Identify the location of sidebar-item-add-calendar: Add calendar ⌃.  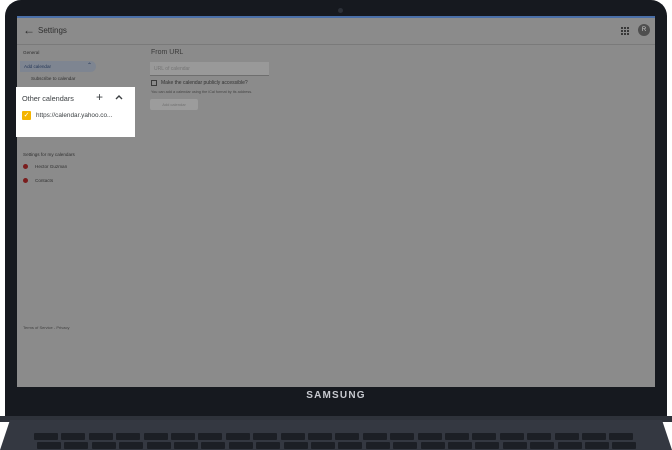
(58, 66).